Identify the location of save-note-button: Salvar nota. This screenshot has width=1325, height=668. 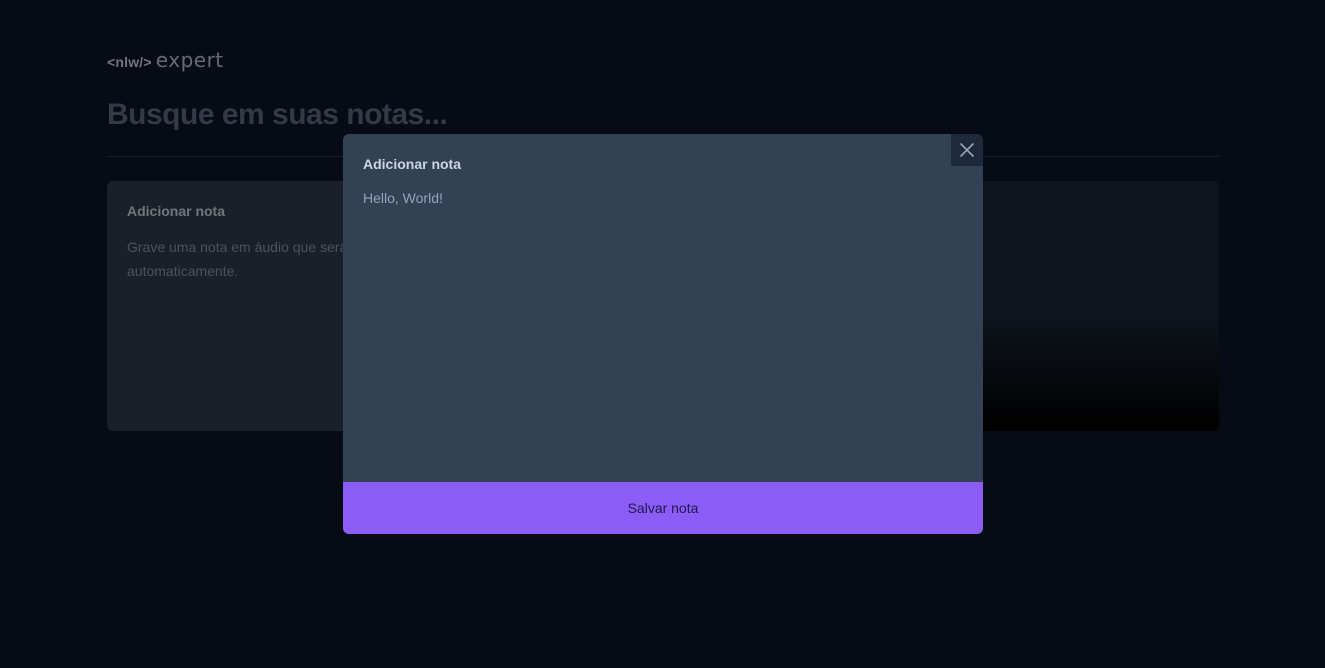
(663, 508).